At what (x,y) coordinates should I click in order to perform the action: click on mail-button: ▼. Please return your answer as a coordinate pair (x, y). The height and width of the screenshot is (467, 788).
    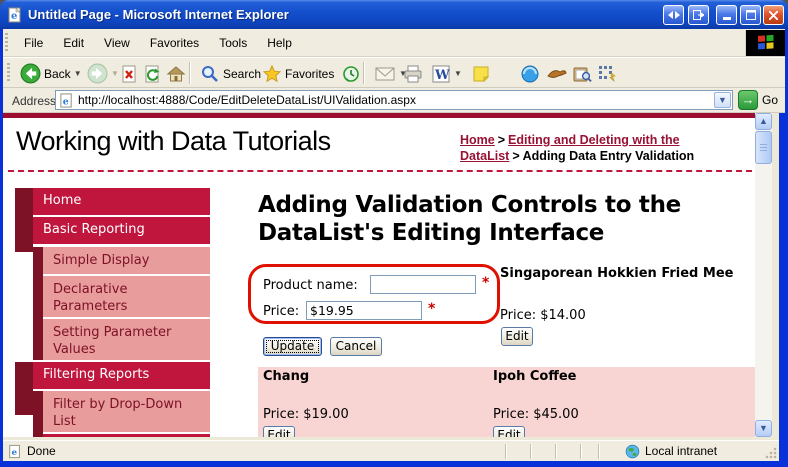
    Looking at the image, I should click on (390, 73).